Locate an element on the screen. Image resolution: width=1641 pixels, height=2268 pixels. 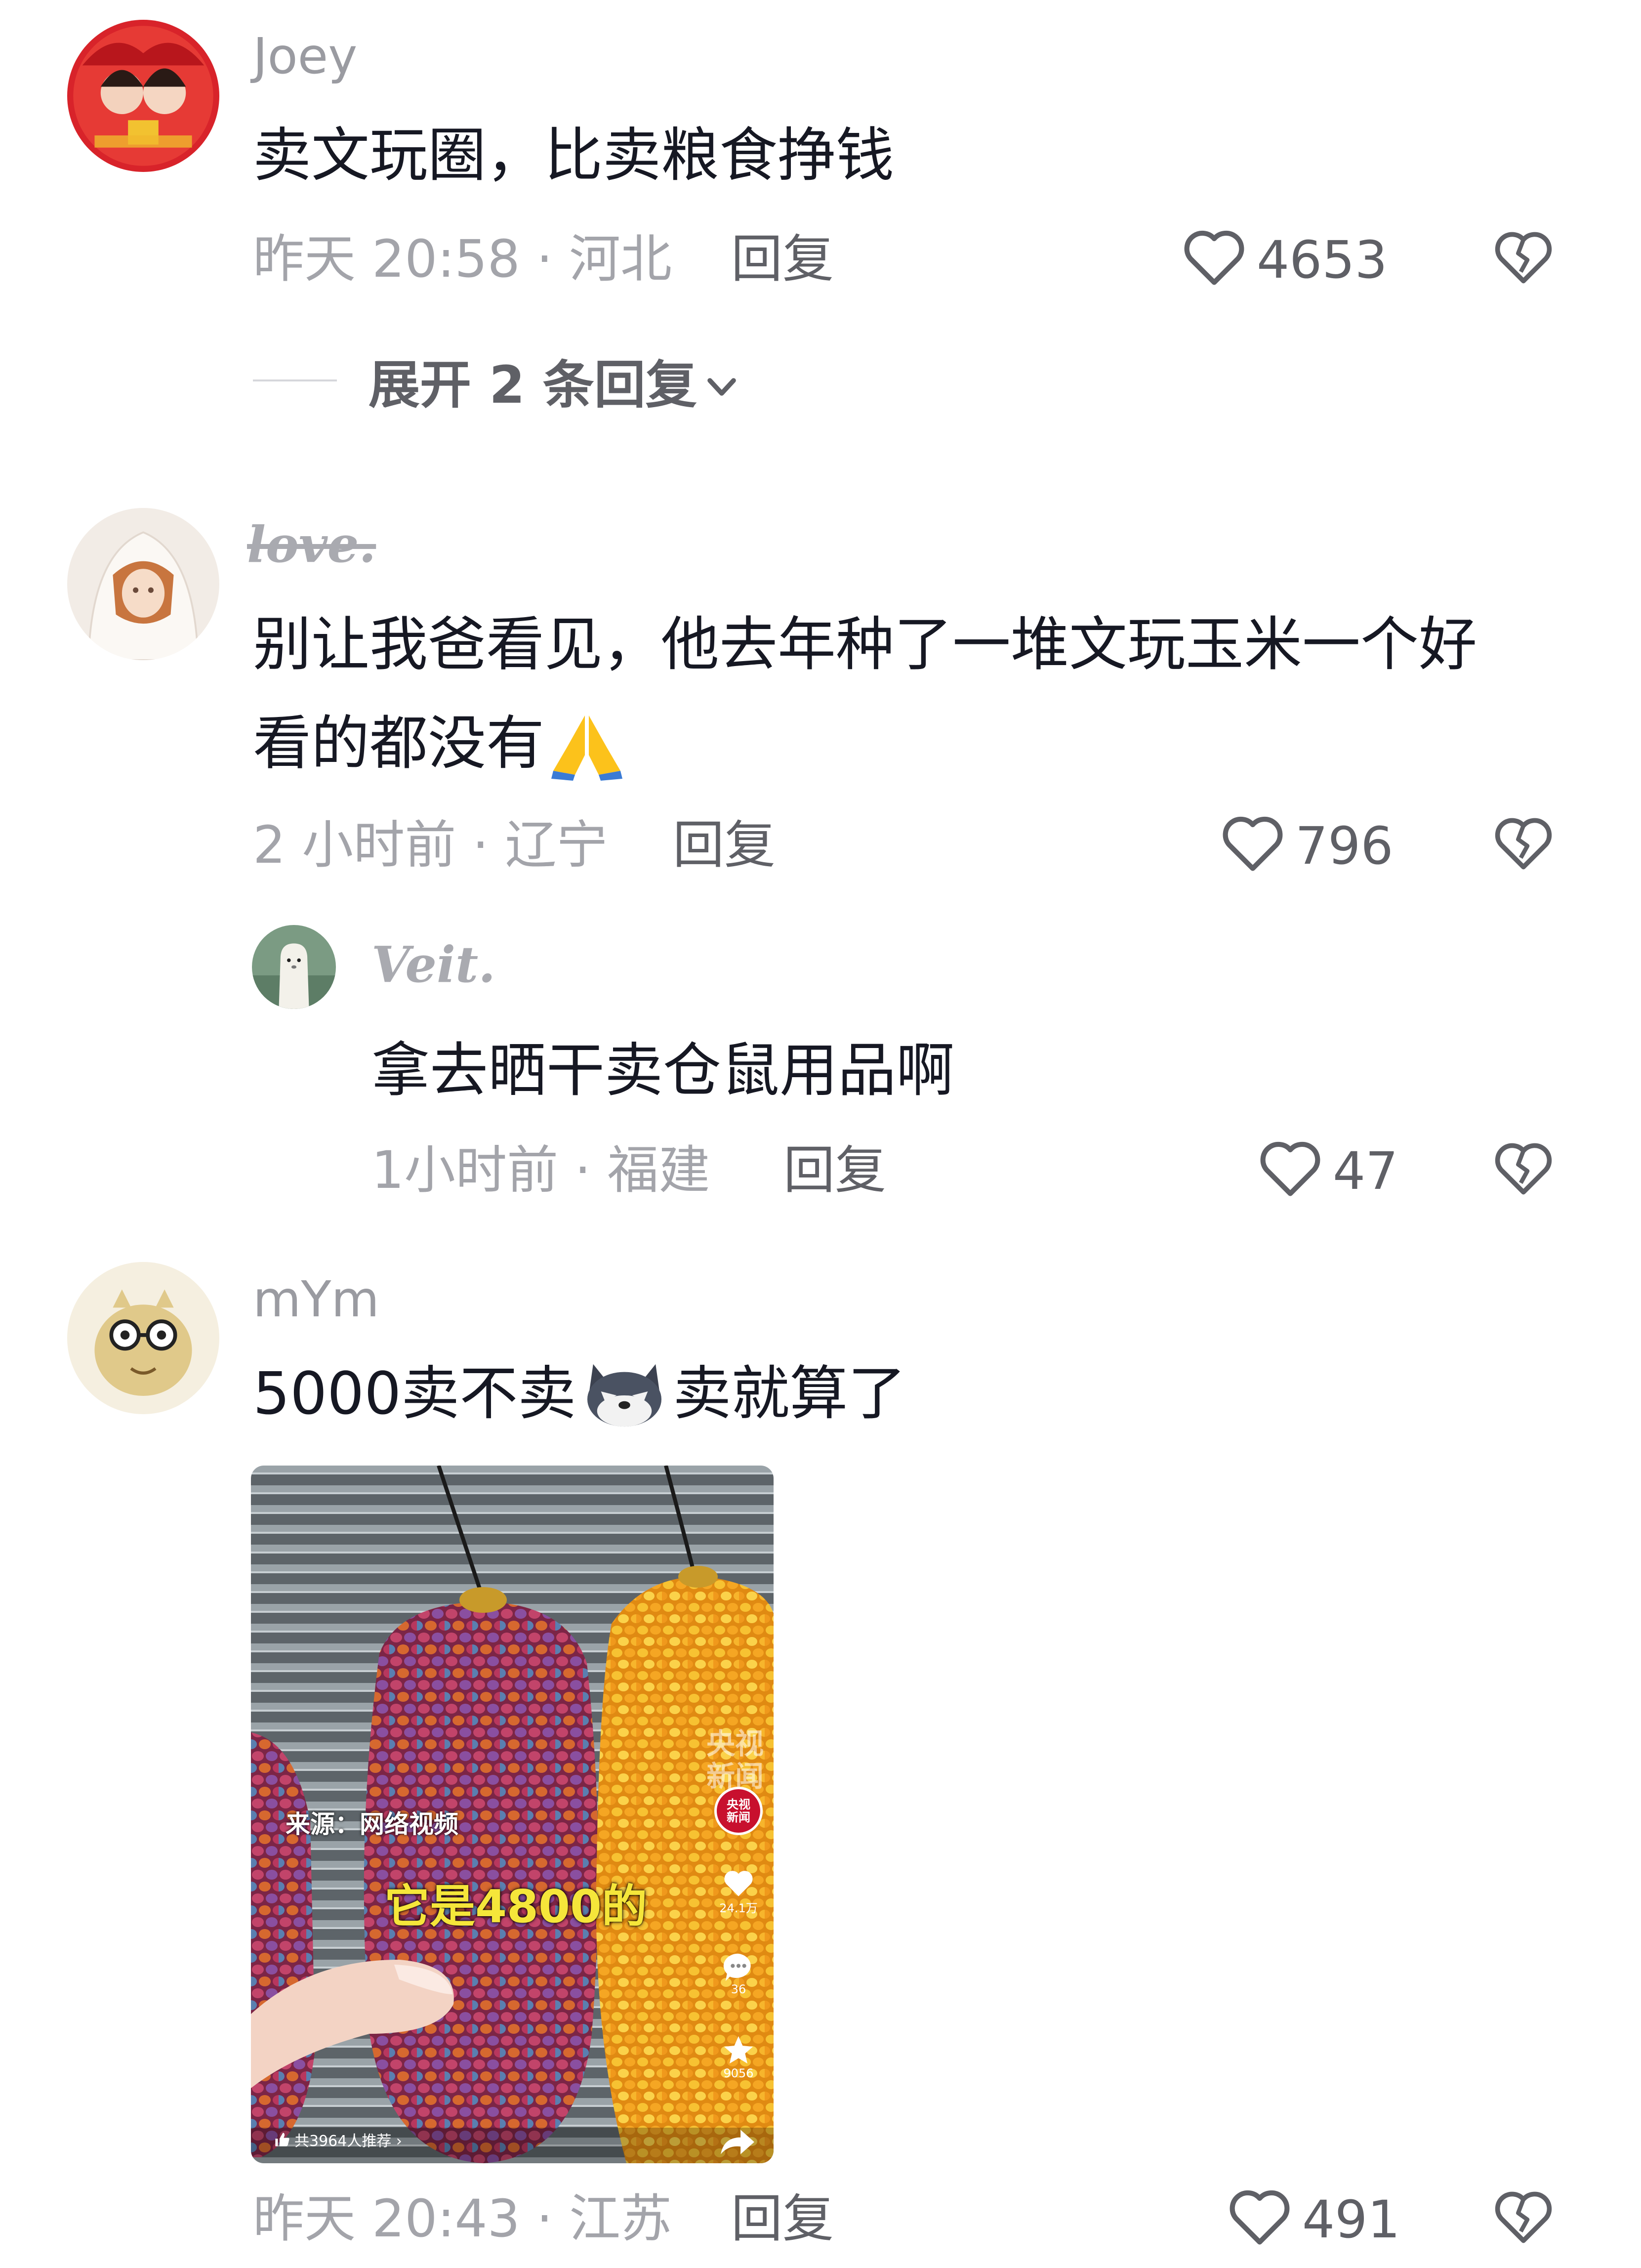
recommend-bar: 共3964人推荐 › is located at coordinates (338, 2139).